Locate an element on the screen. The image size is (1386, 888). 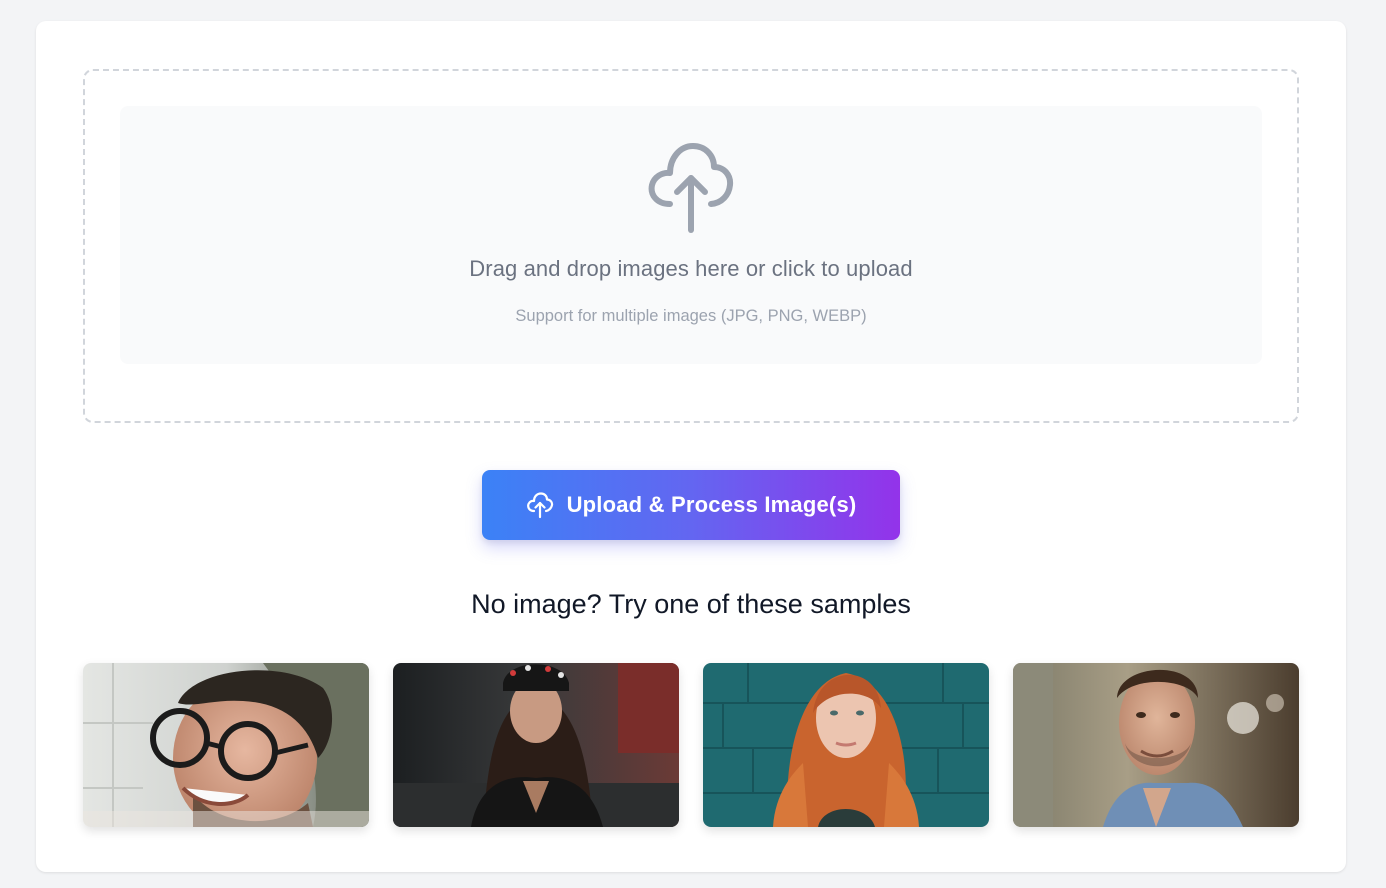
upload-process-button: Upload & Process Image(s) is located at coordinates (691, 505).